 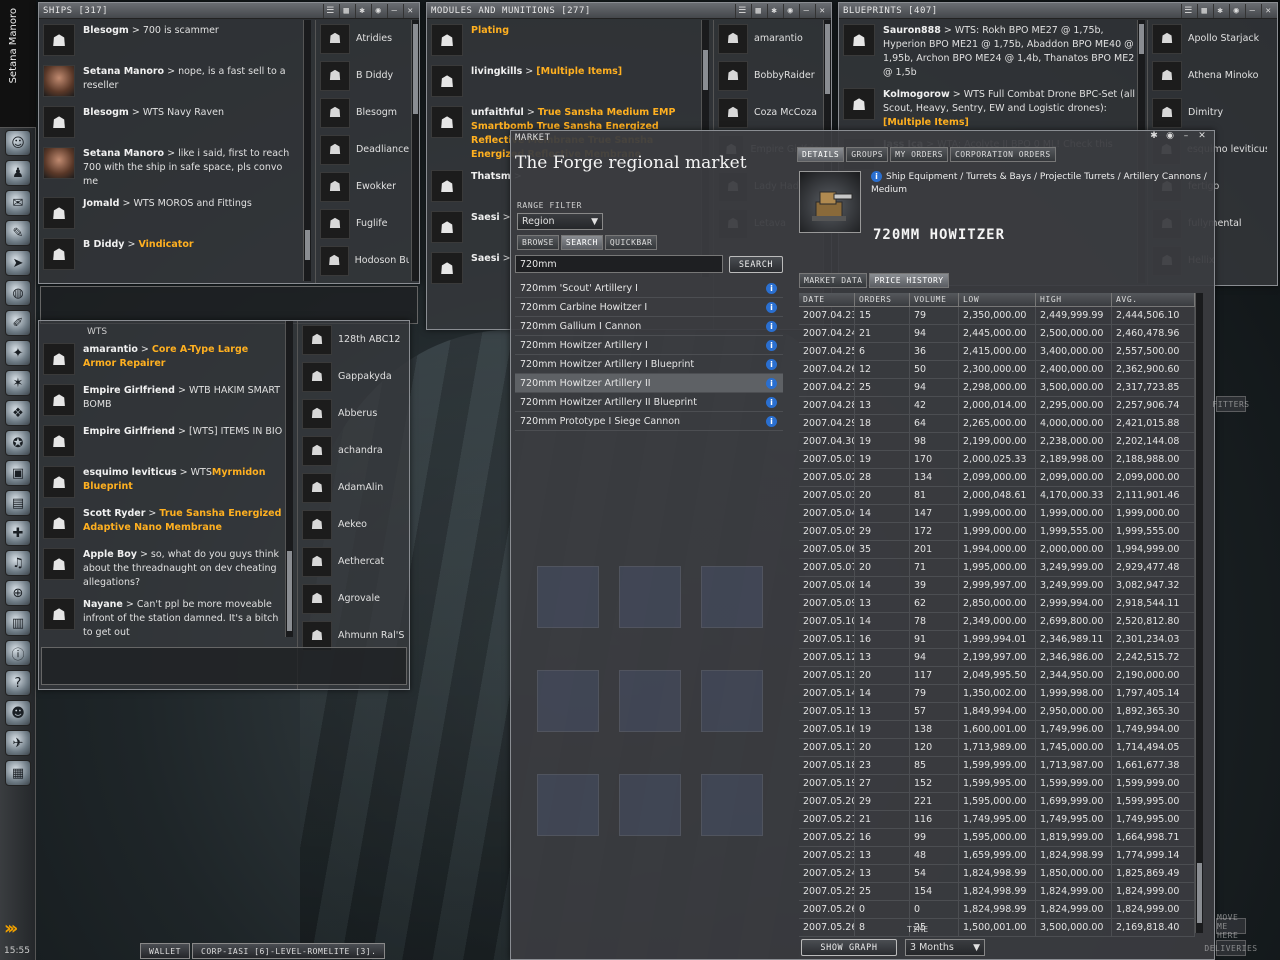 I want to click on item-link: Plating, so click(x=490, y=30).